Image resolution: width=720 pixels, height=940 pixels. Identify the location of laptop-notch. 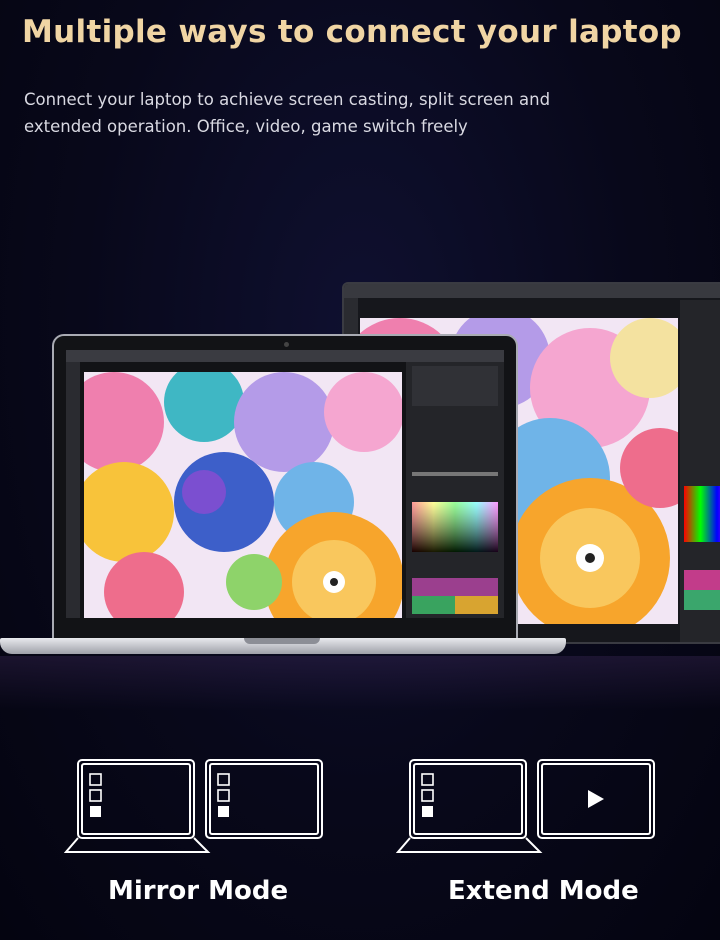
(282, 641).